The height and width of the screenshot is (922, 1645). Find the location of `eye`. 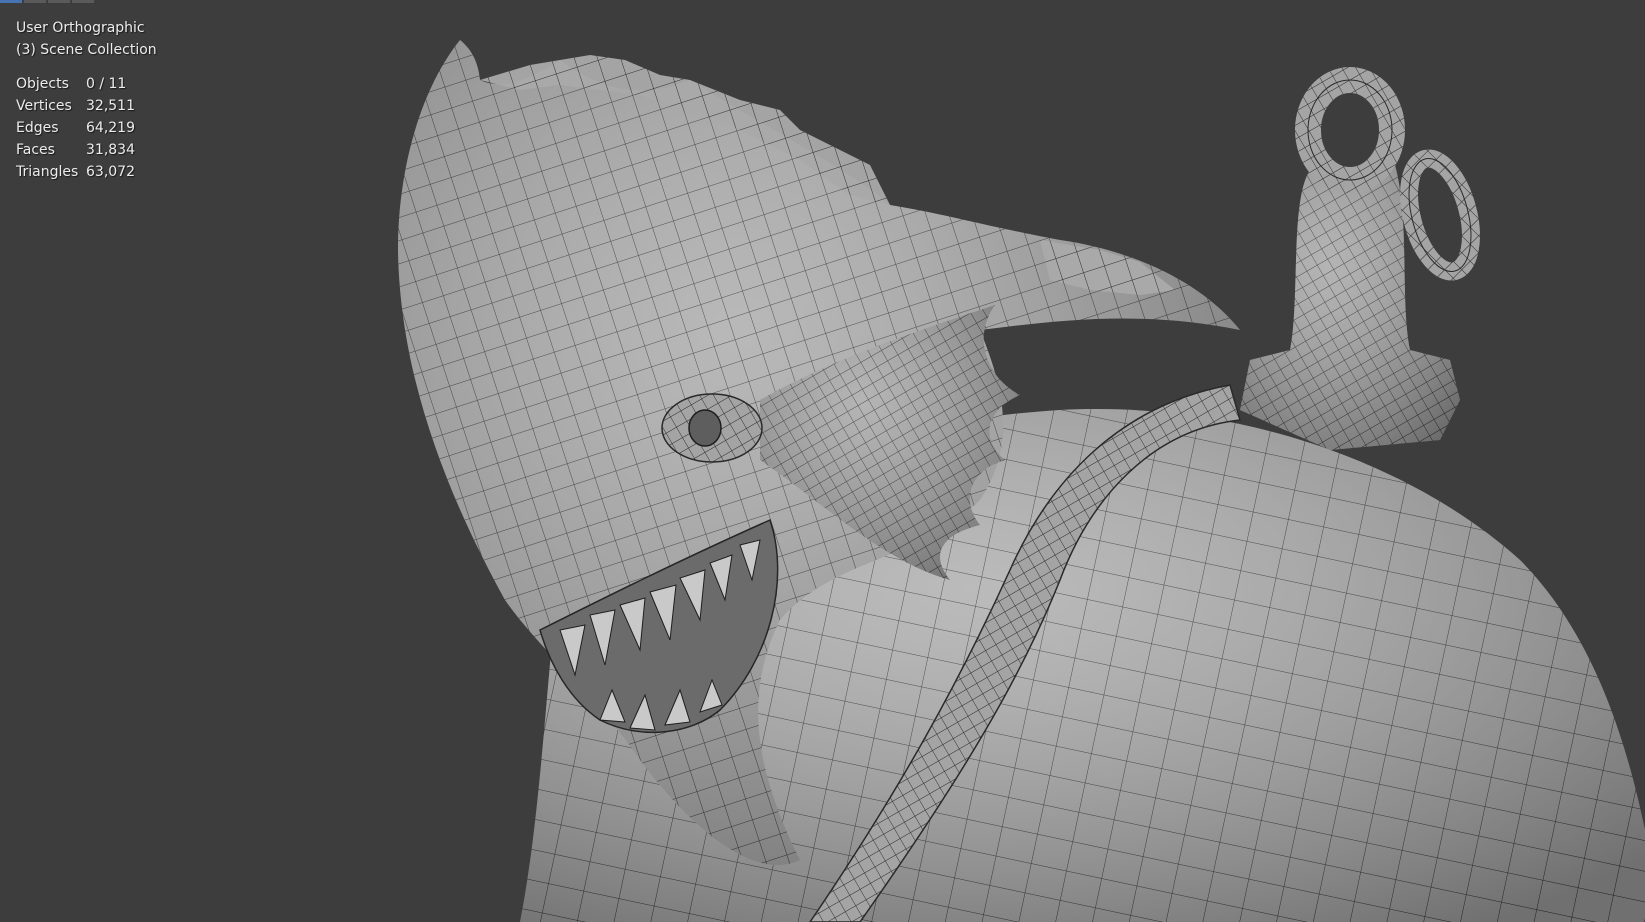

eye is located at coordinates (705, 428).